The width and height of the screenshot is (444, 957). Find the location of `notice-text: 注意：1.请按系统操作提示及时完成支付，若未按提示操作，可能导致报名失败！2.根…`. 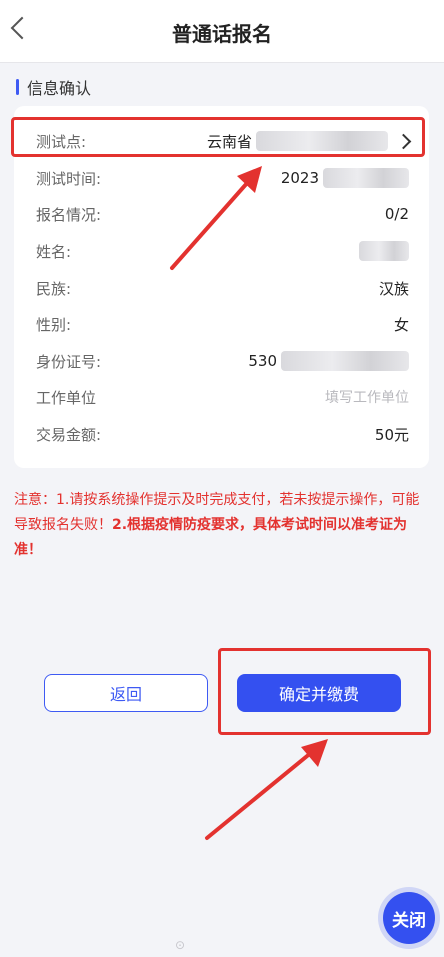

notice-text: 注意：1.请按系统操作提示及时完成支付，若未按提示操作，可能导致报名失败！2.根… is located at coordinates (220, 525).